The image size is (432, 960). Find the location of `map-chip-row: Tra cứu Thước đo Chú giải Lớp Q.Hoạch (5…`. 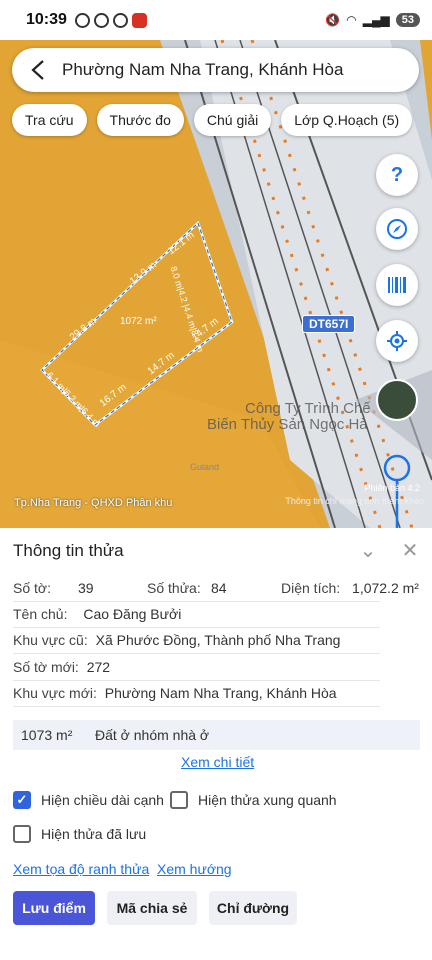

map-chip-row: Tra cứu Thước đo Chú giải Lớp Q.Hoạch (5… is located at coordinates (212, 120).